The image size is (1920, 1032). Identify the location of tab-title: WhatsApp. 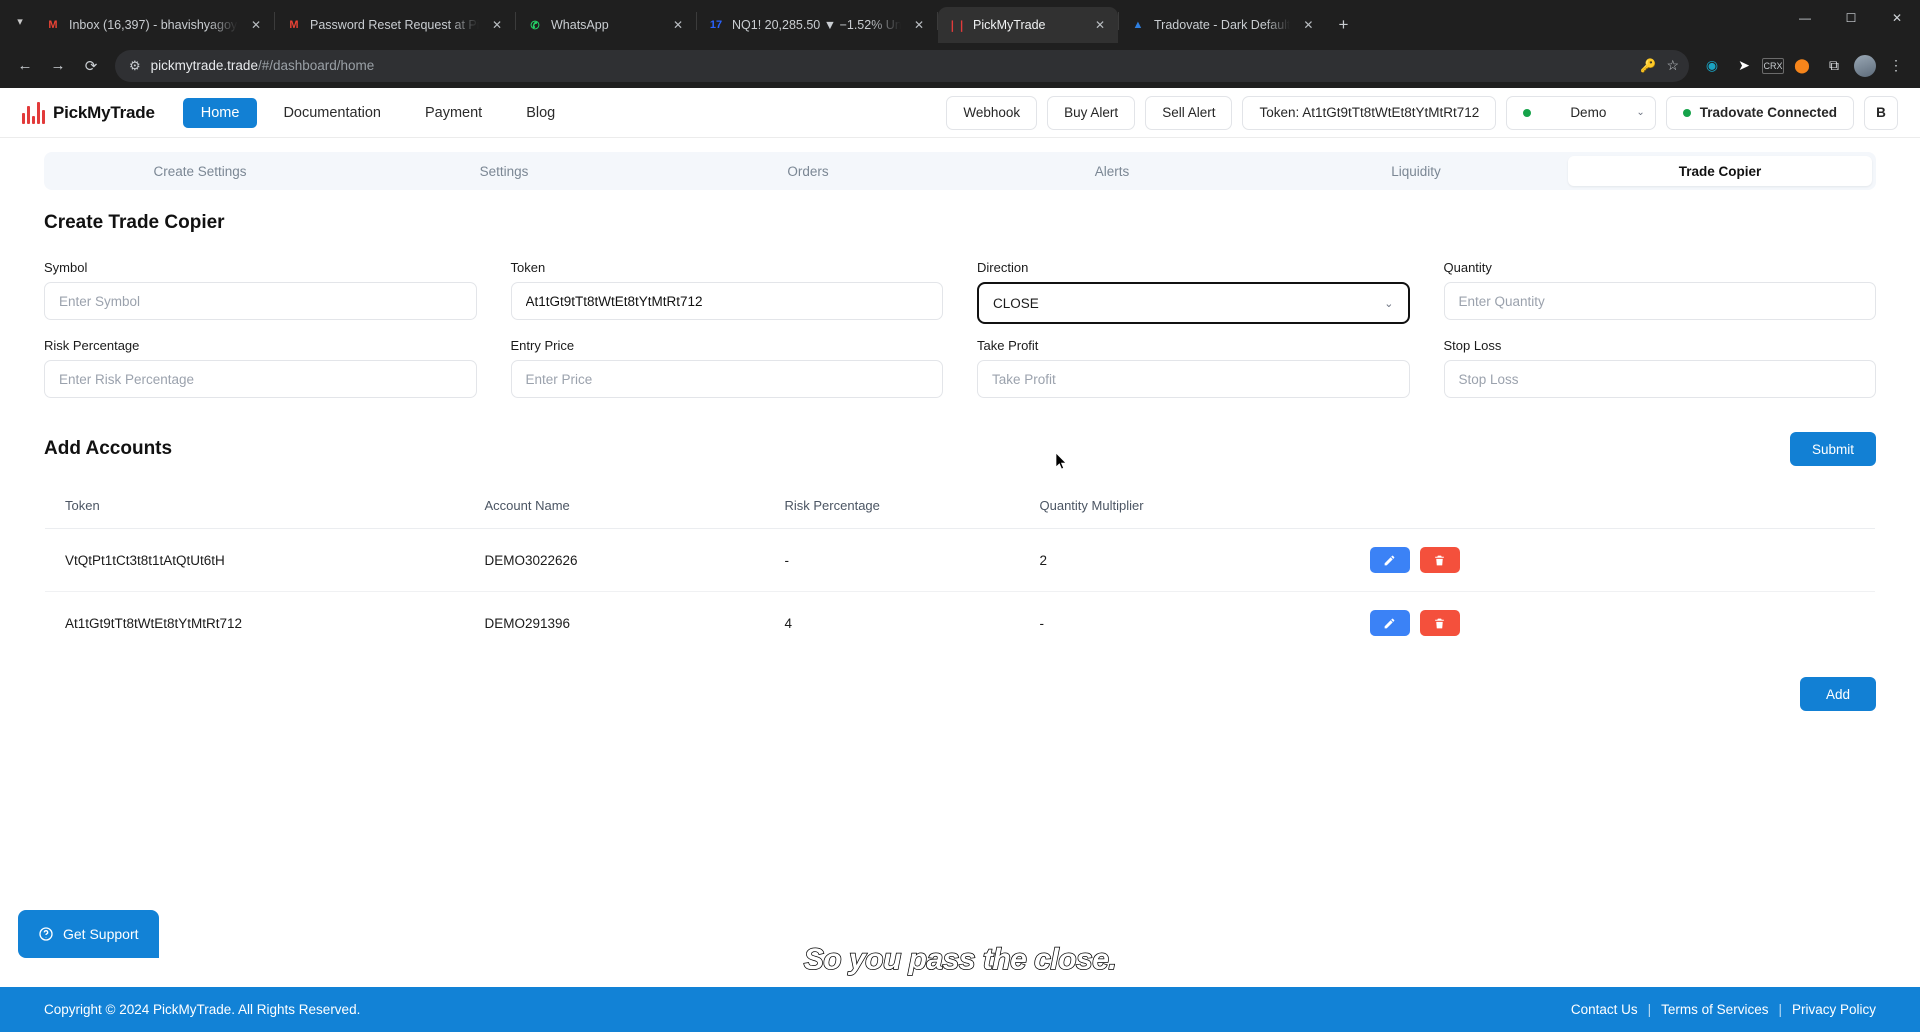
(580, 25).